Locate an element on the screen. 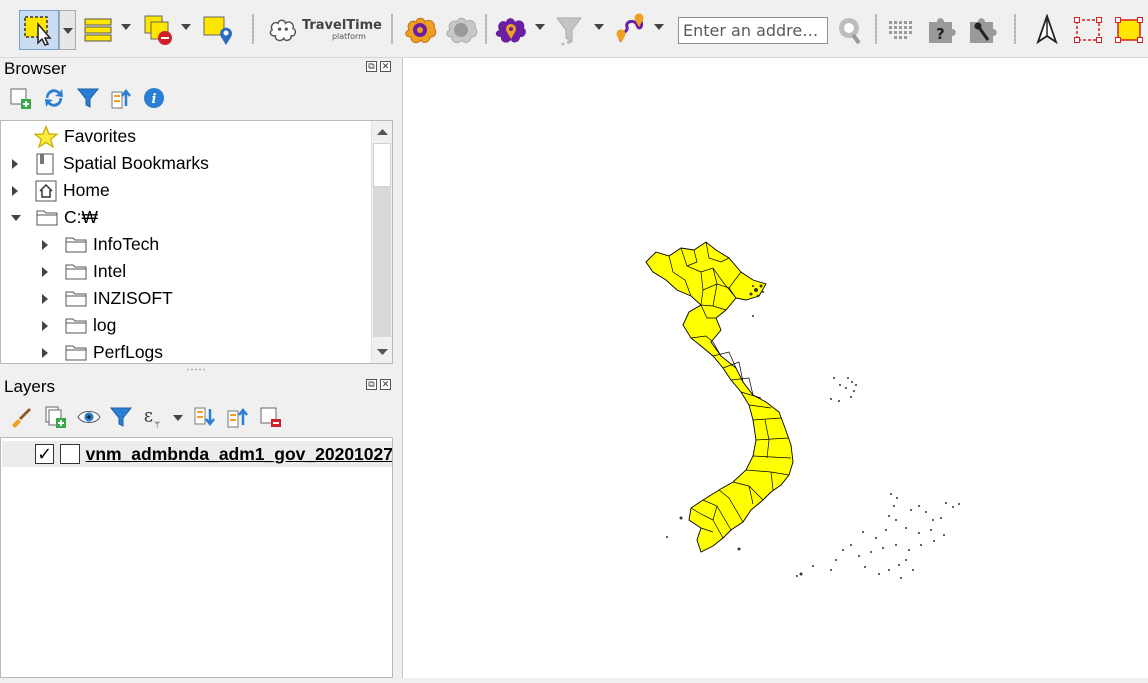 This screenshot has width=1148, height=683. paintbrush-icon is located at coordinates (21, 418).